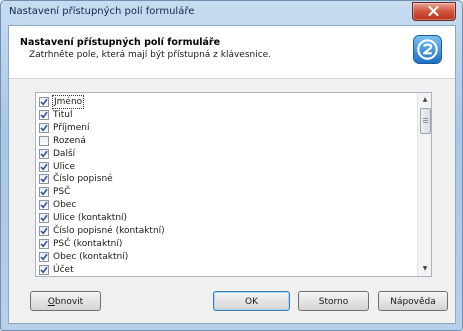  I want to click on checklist-item: Příjmení, so click(226, 128).